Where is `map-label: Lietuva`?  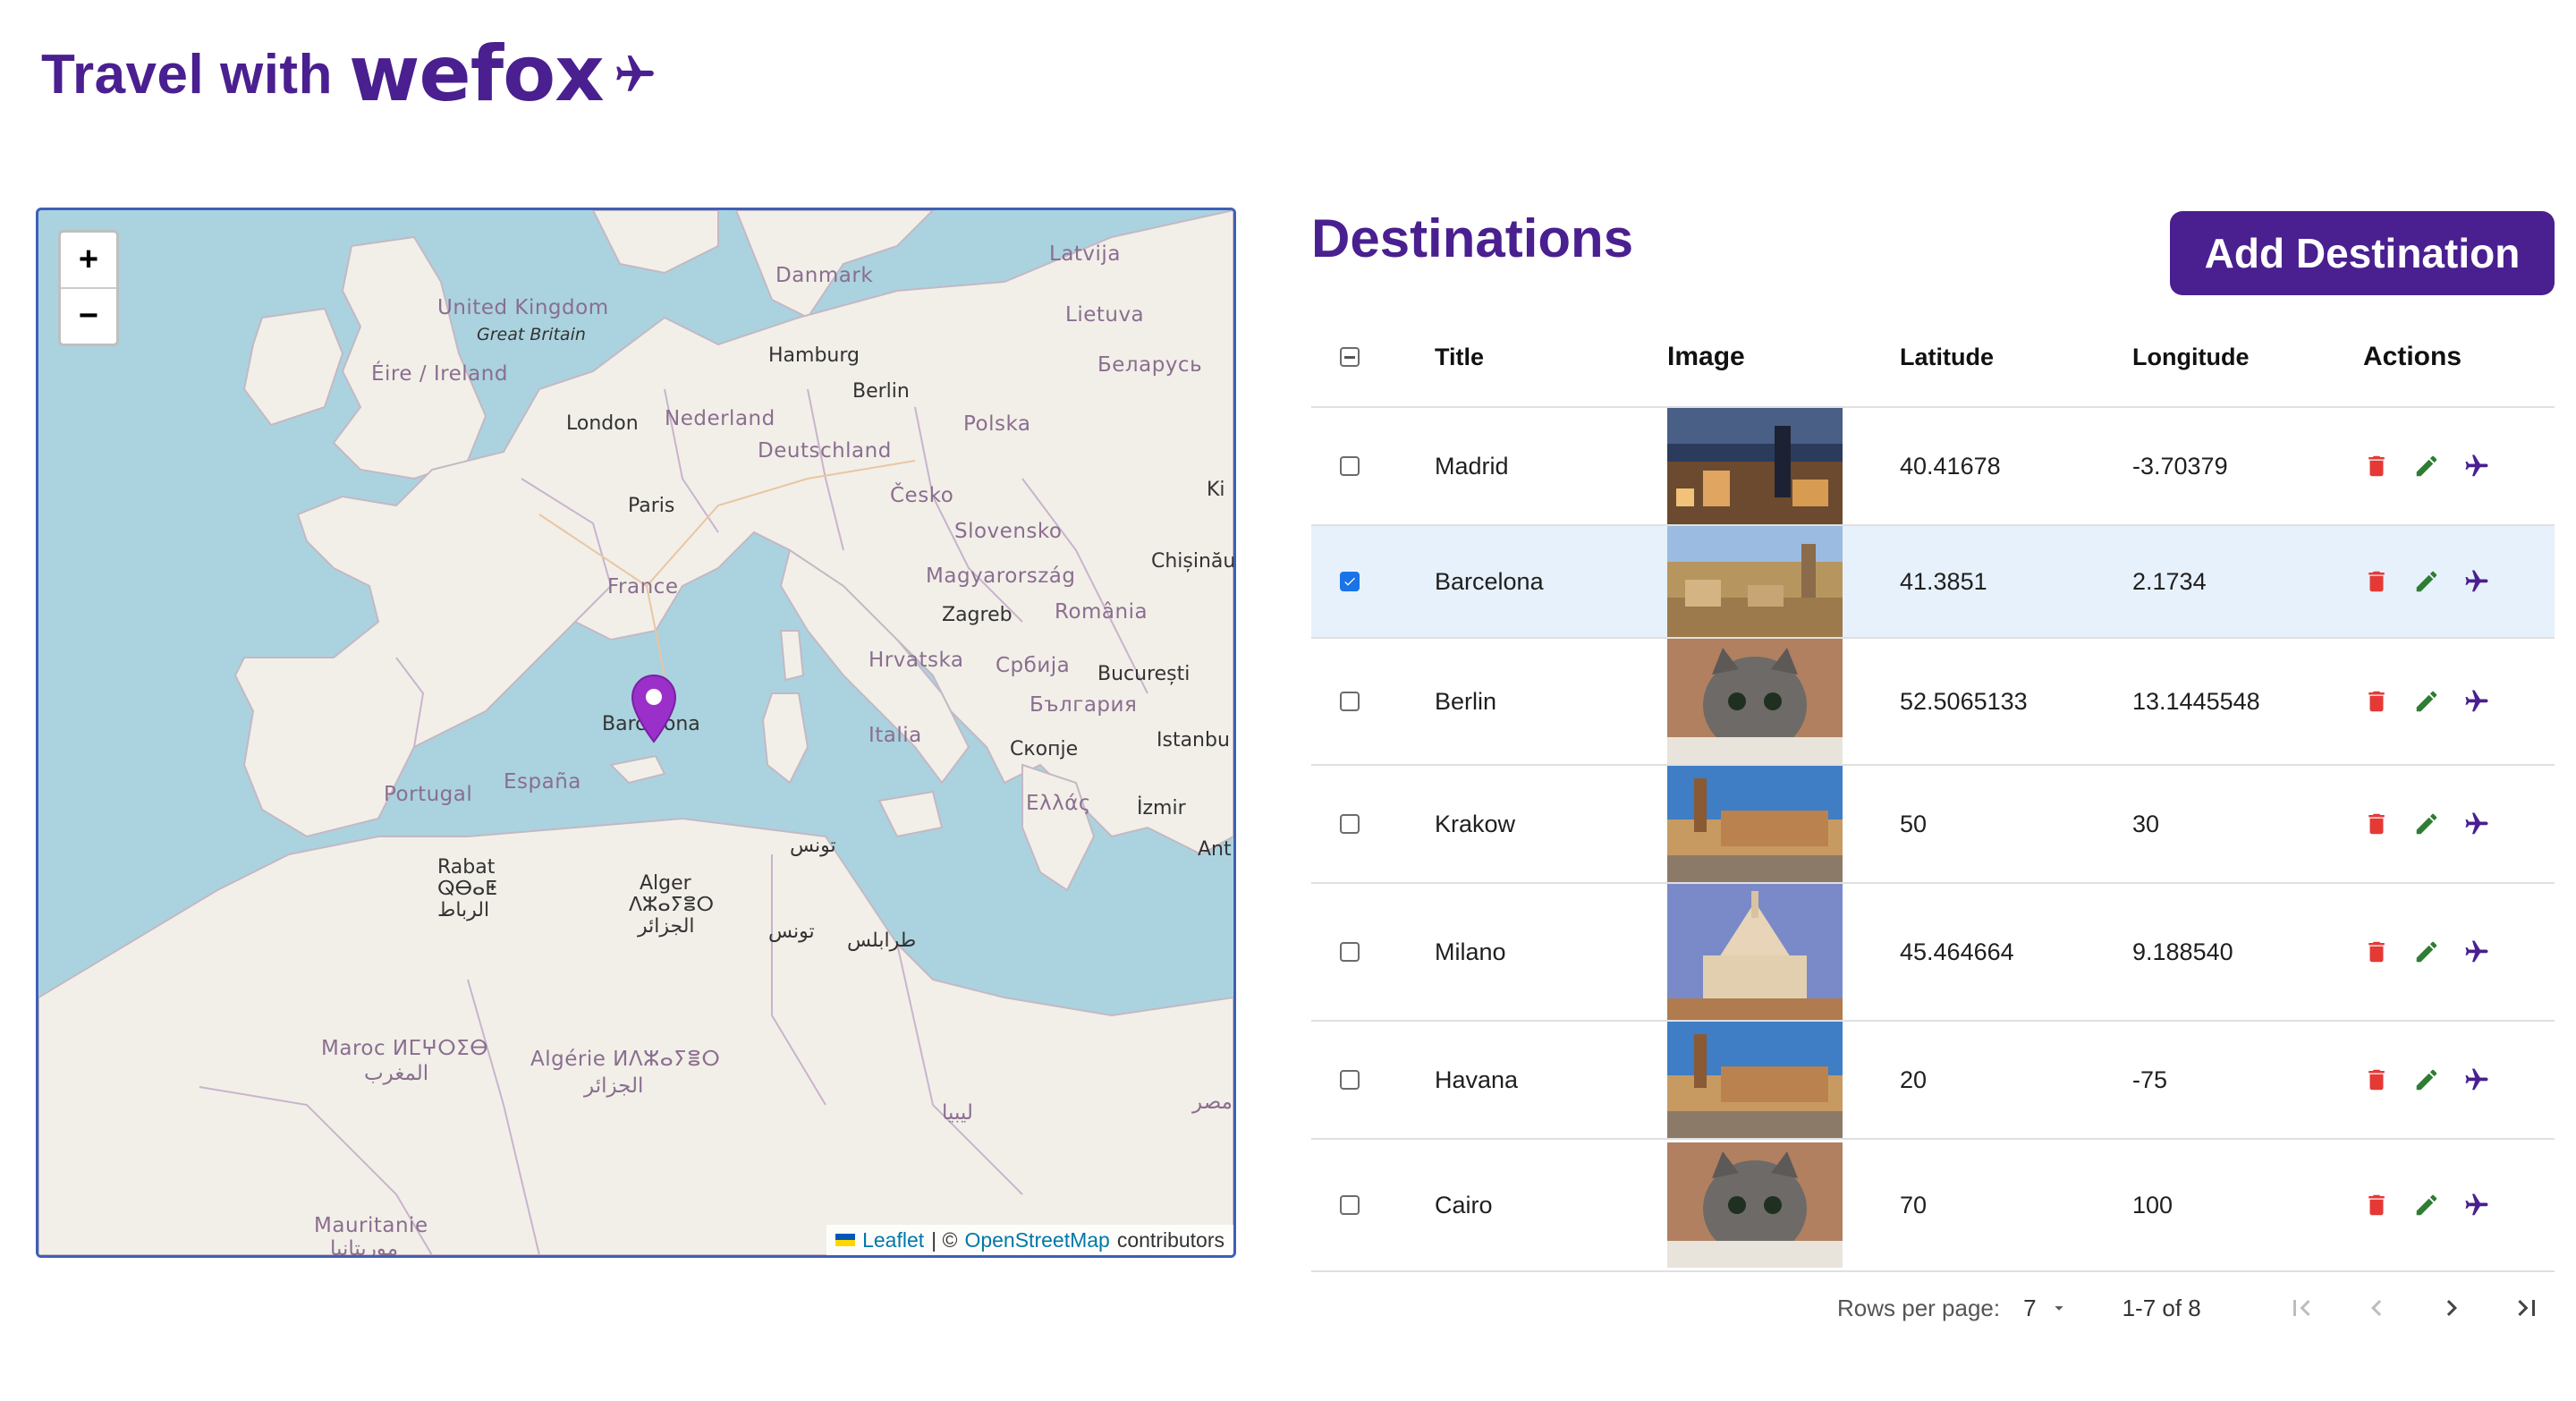 map-label: Lietuva is located at coordinates (1105, 315).